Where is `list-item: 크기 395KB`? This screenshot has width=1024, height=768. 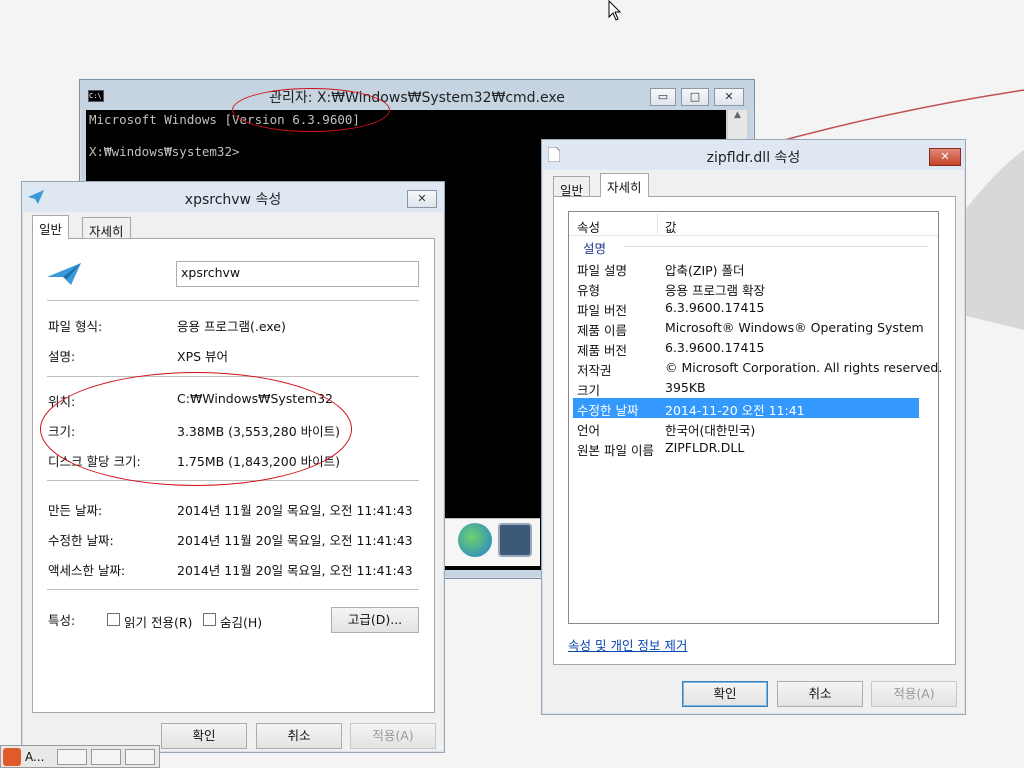
list-item: 크기 395KB is located at coordinates (752, 388).